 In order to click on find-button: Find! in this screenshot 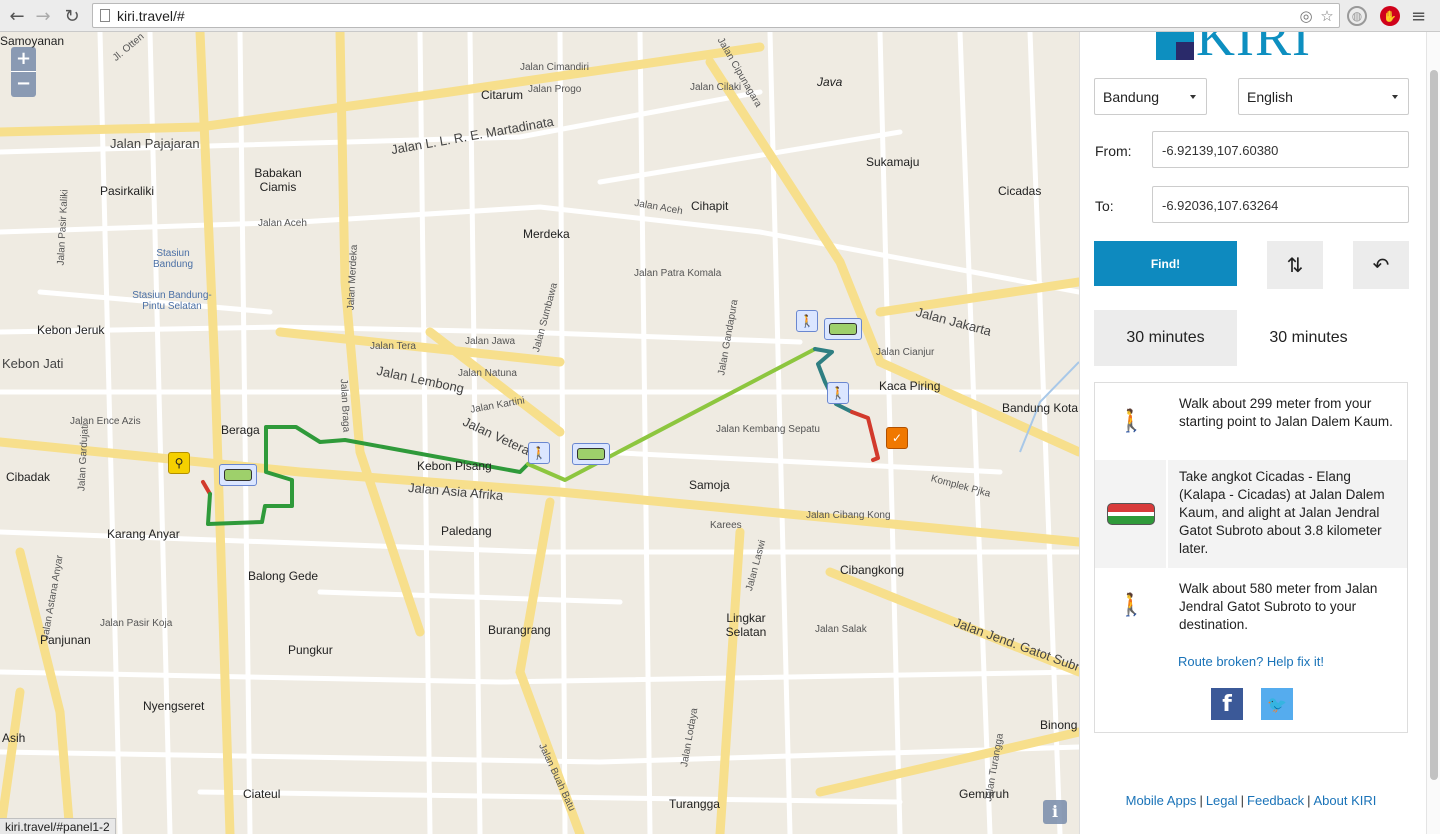, I will do `click(1165, 263)`.